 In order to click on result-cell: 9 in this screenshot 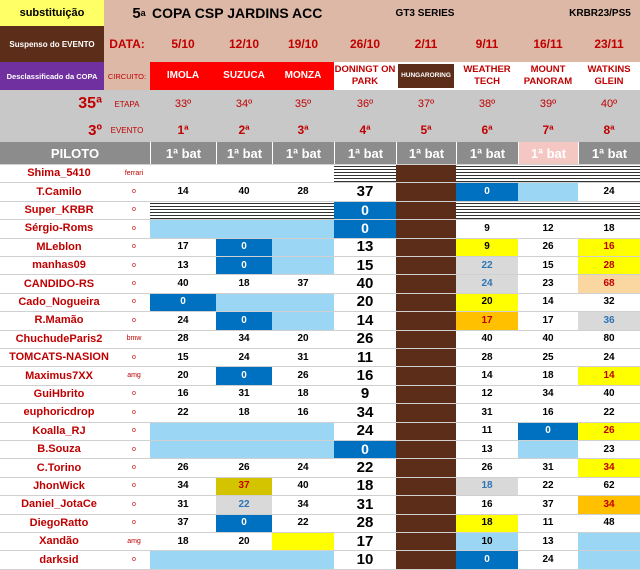, I will do `click(487, 228)`.